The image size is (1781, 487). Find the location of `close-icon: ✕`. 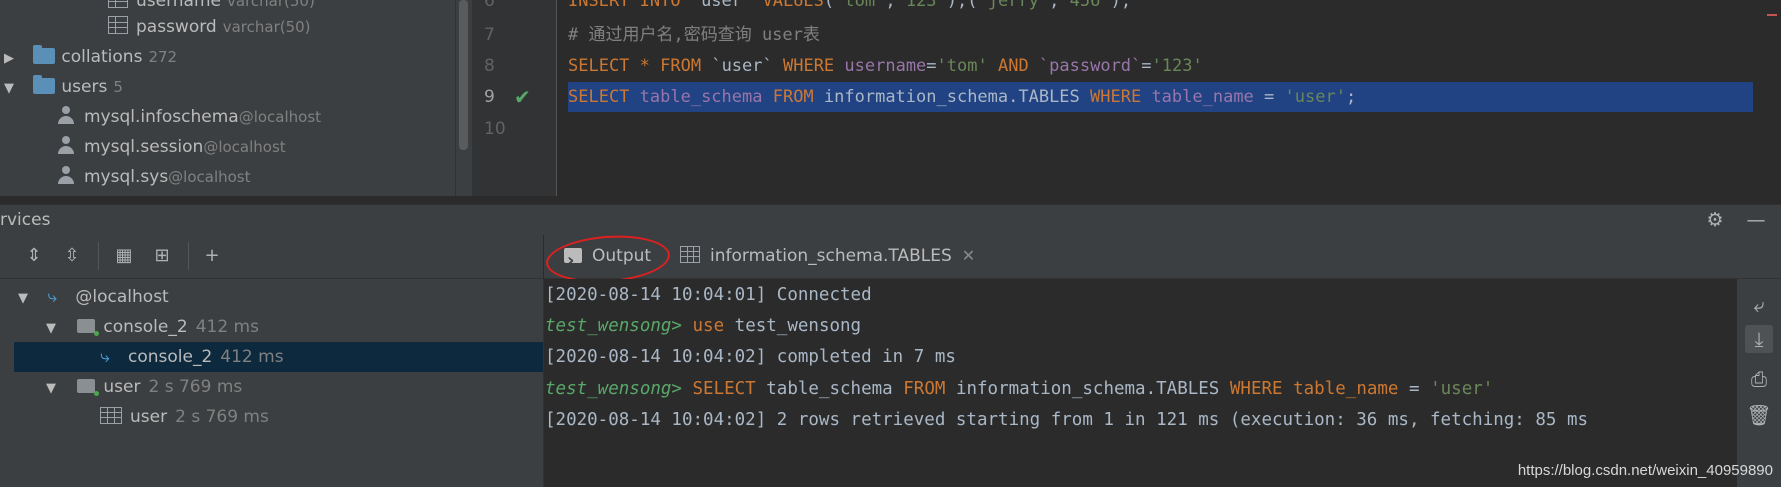

close-icon: ✕ is located at coordinates (968, 255).